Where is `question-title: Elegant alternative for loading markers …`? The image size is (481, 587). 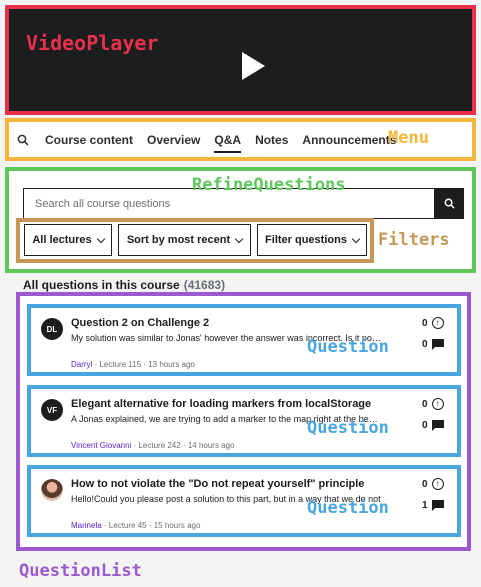
question-title: Elegant alternative for loading markers … is located at coordinates (236, 404).